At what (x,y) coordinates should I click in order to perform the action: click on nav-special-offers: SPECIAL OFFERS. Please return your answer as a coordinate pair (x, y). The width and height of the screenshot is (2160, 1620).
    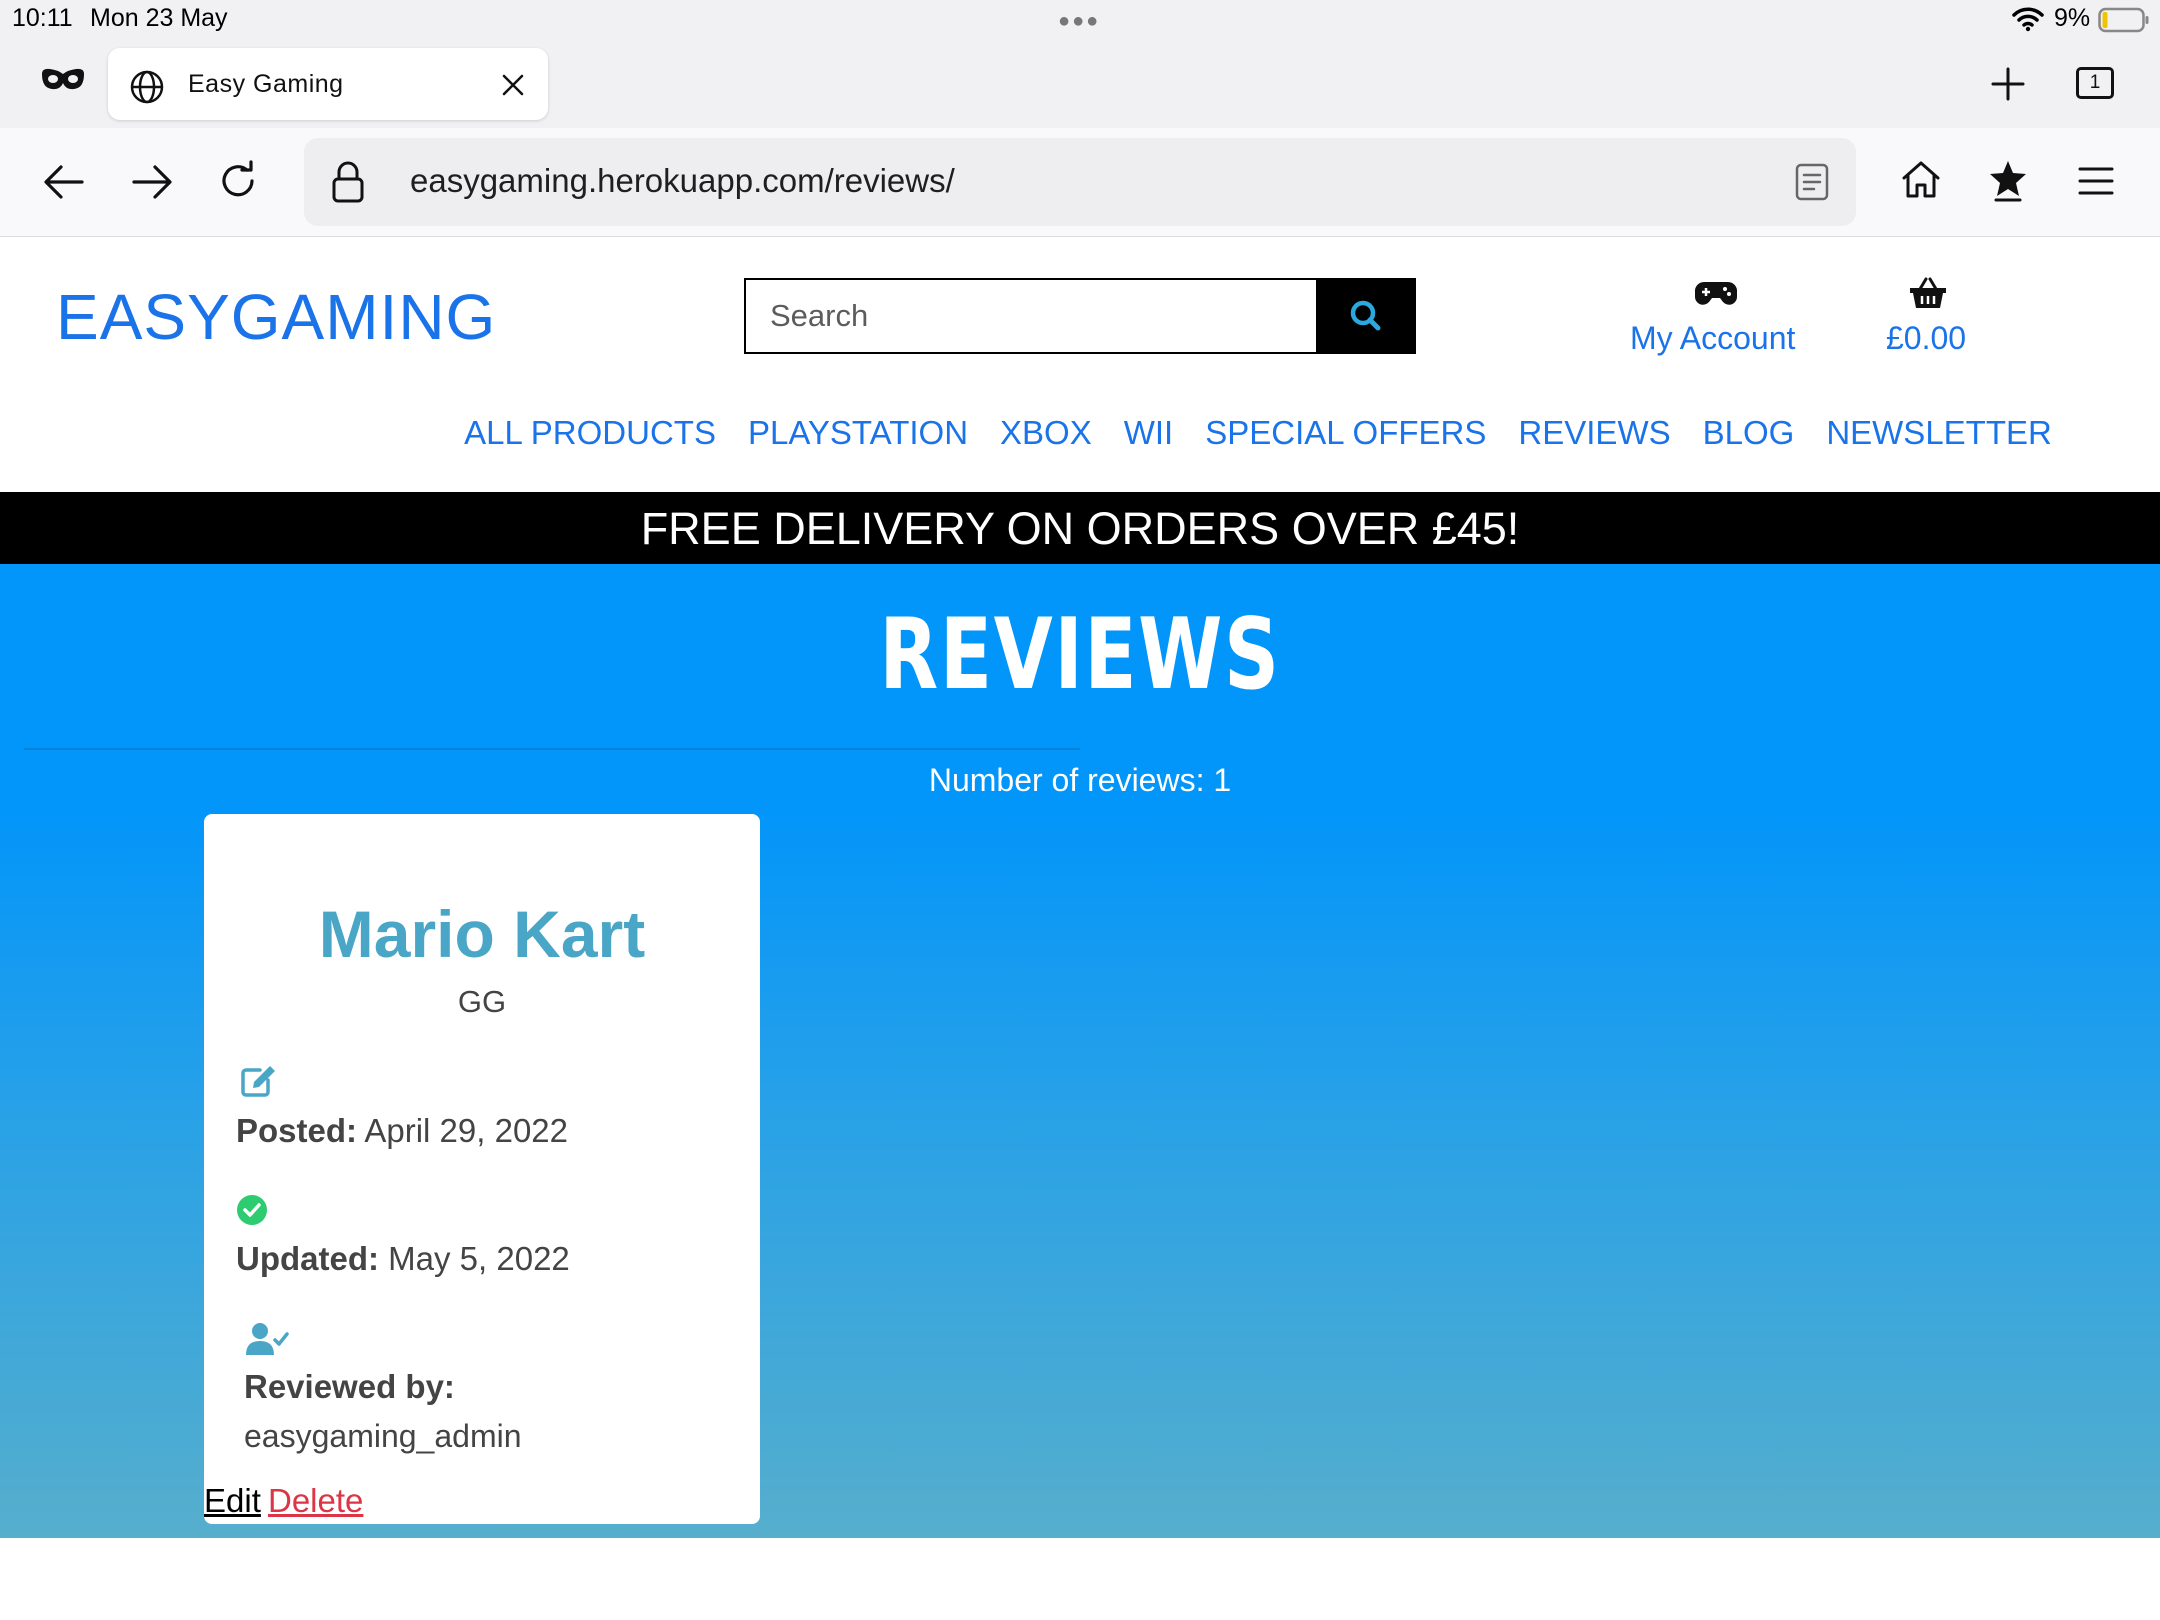
    Looking at the image, I should click on (1345, 433).